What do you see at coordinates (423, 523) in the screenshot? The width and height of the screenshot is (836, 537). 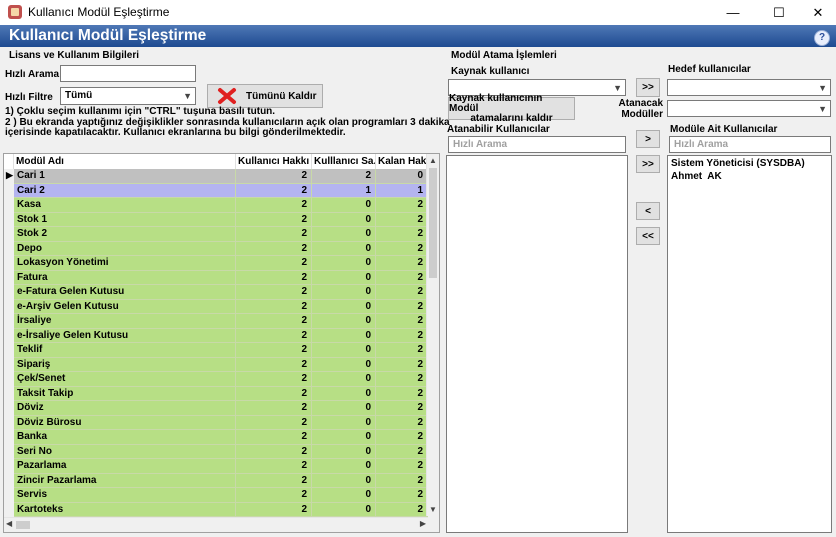 I see `scroll-right-icon: ▶` at bounding box center [423, 523].